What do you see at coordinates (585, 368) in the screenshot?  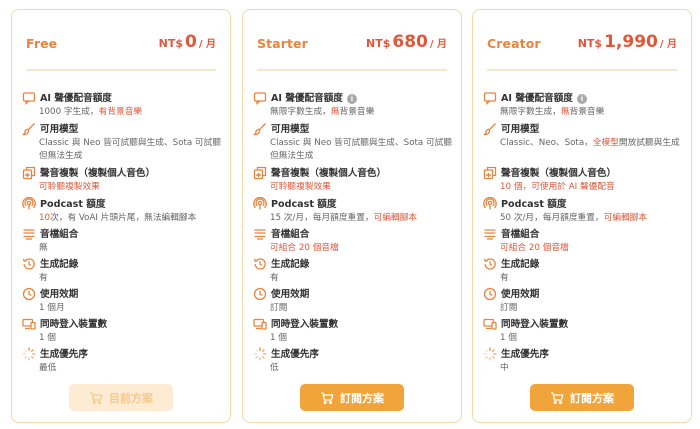 I see `feature-value: 中` at bounding box center [585, 368].